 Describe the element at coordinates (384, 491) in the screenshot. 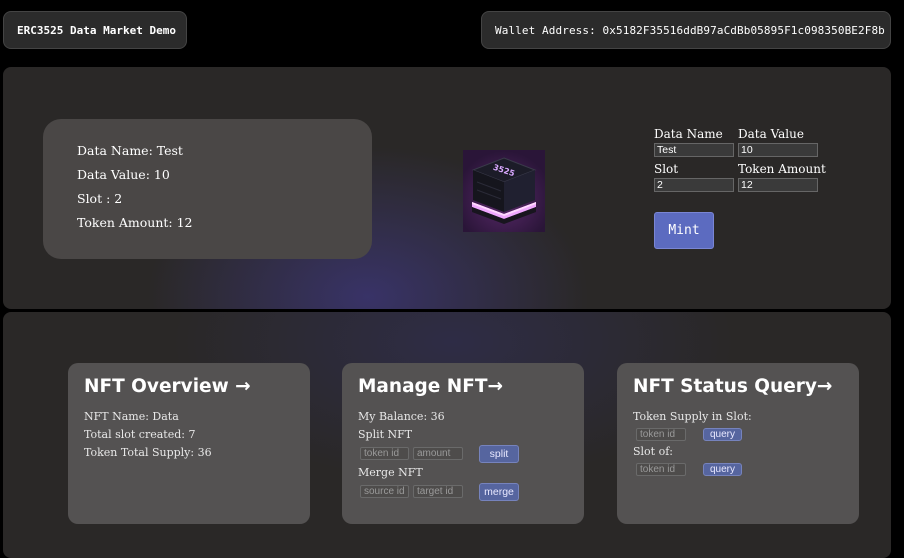

I see `merge-source-id-input: source id` at that location.